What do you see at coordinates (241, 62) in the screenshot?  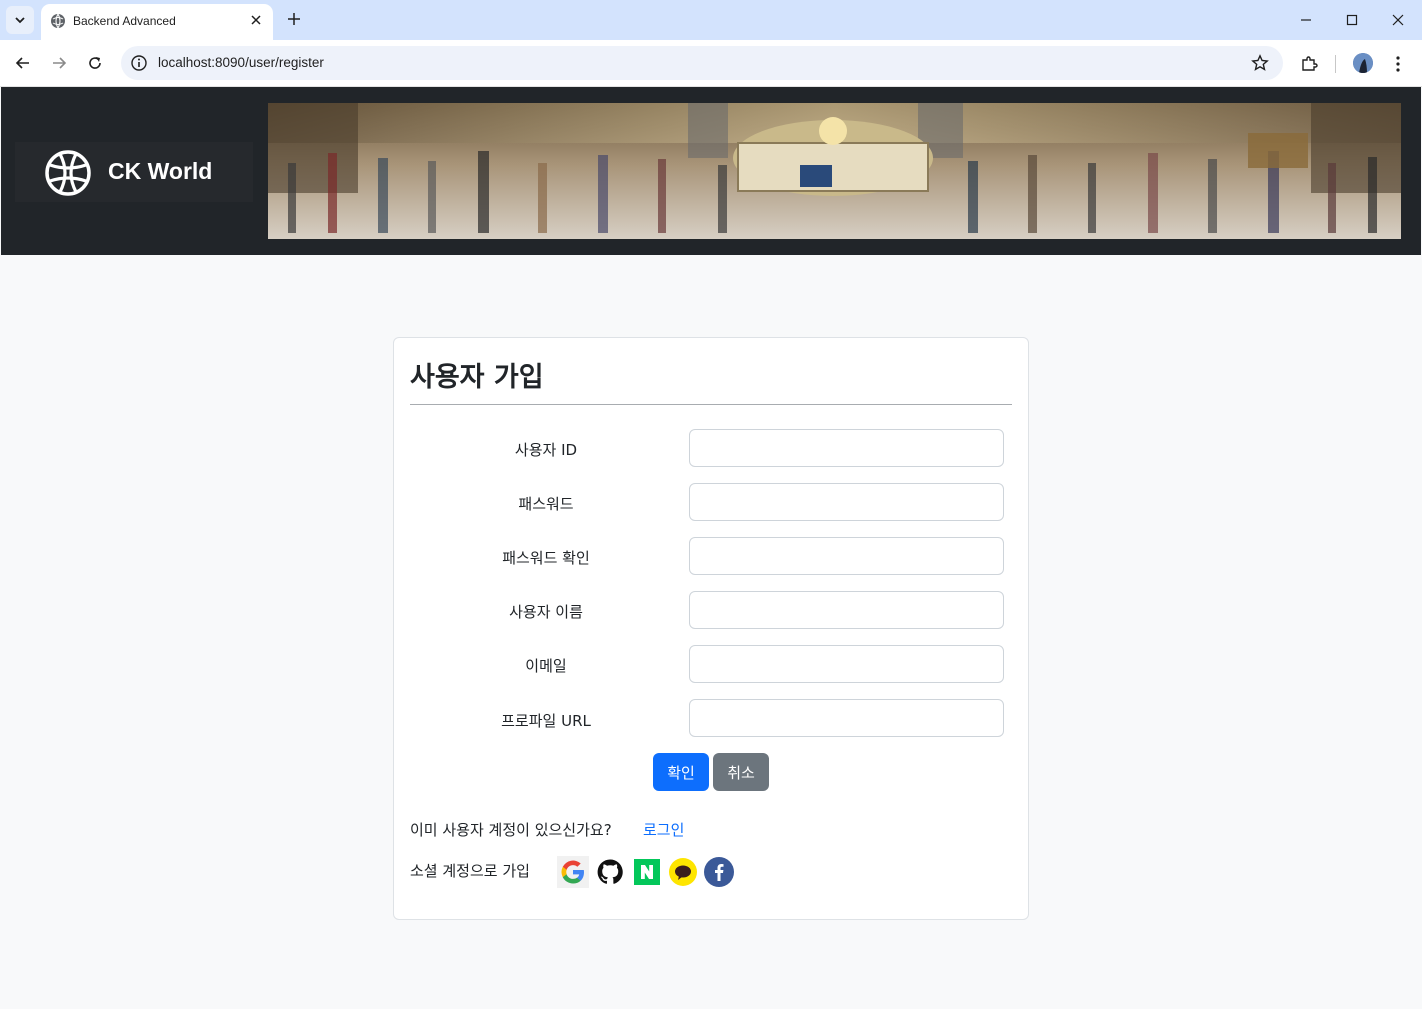 I see `url-text: localhost:8090/user/register` at bounding box center [241, 62].